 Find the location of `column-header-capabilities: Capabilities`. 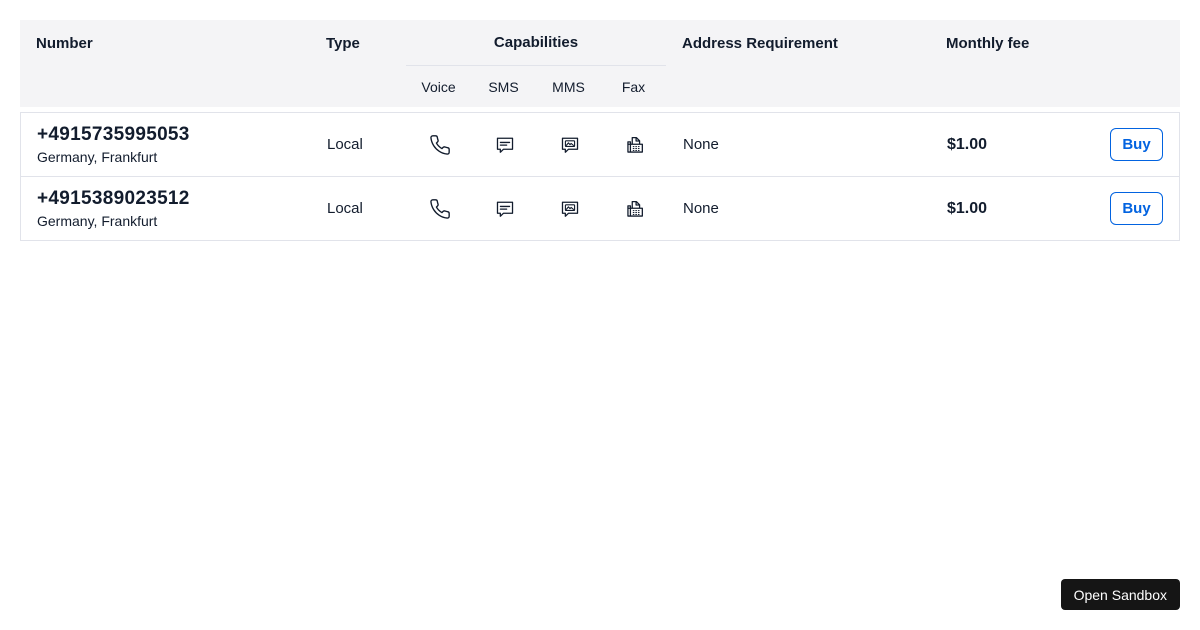

column-header-capabilities: Capabilities is located at coordinates (536, 43).